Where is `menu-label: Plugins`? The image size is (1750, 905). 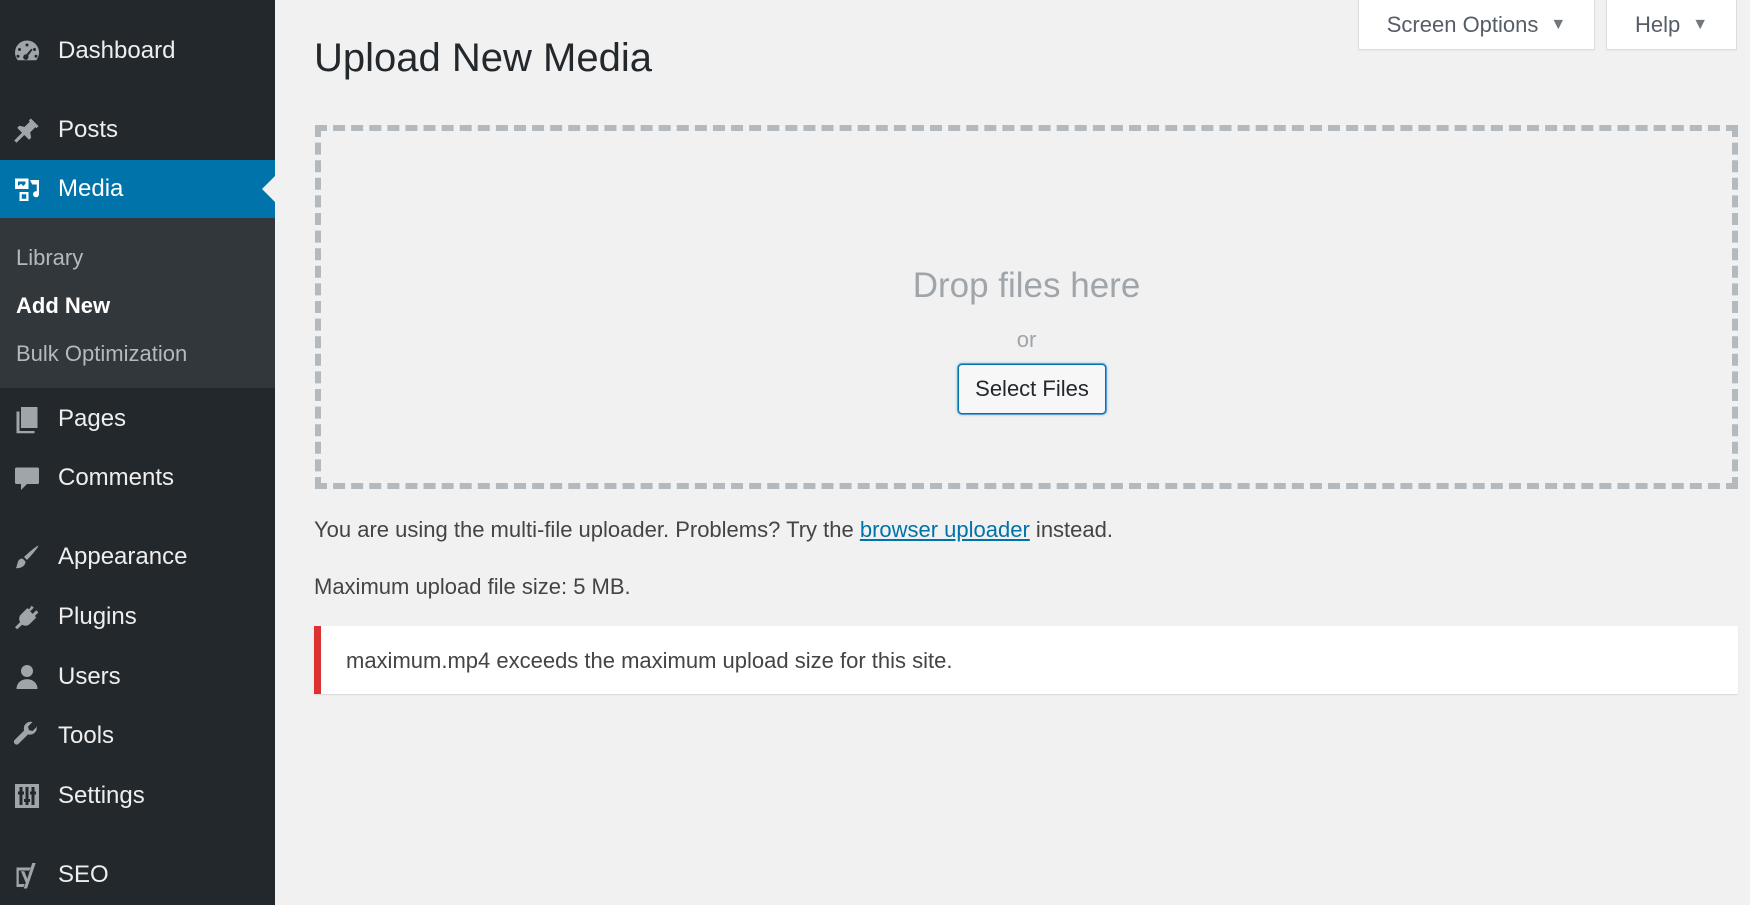 menu-label: Plugins is located at coordinates (97, 616).